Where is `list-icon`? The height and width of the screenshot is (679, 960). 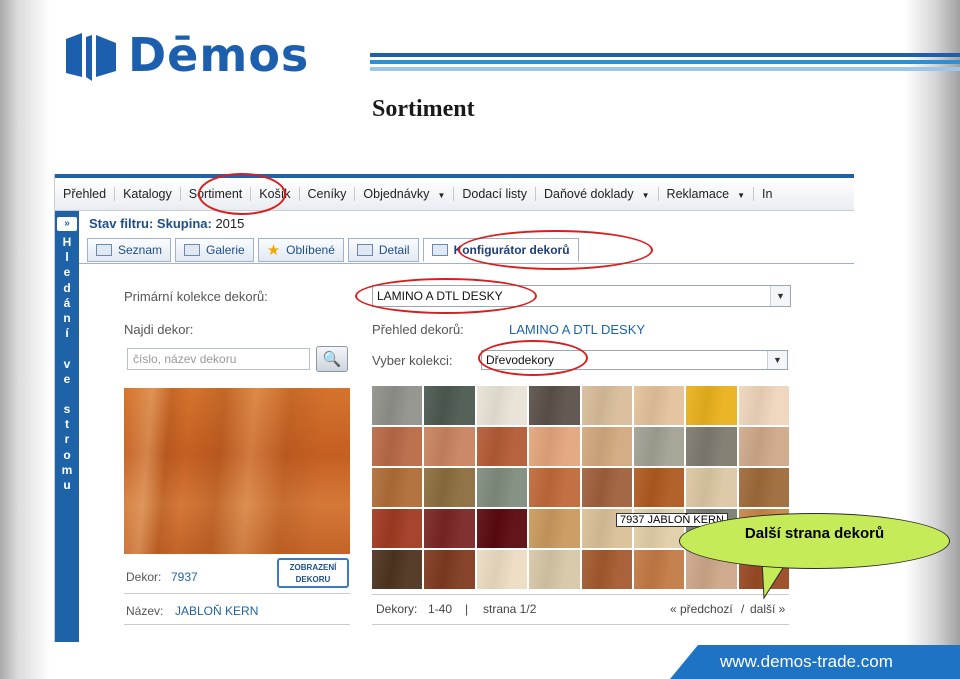 list-icon is located at coordinates (104, 250).